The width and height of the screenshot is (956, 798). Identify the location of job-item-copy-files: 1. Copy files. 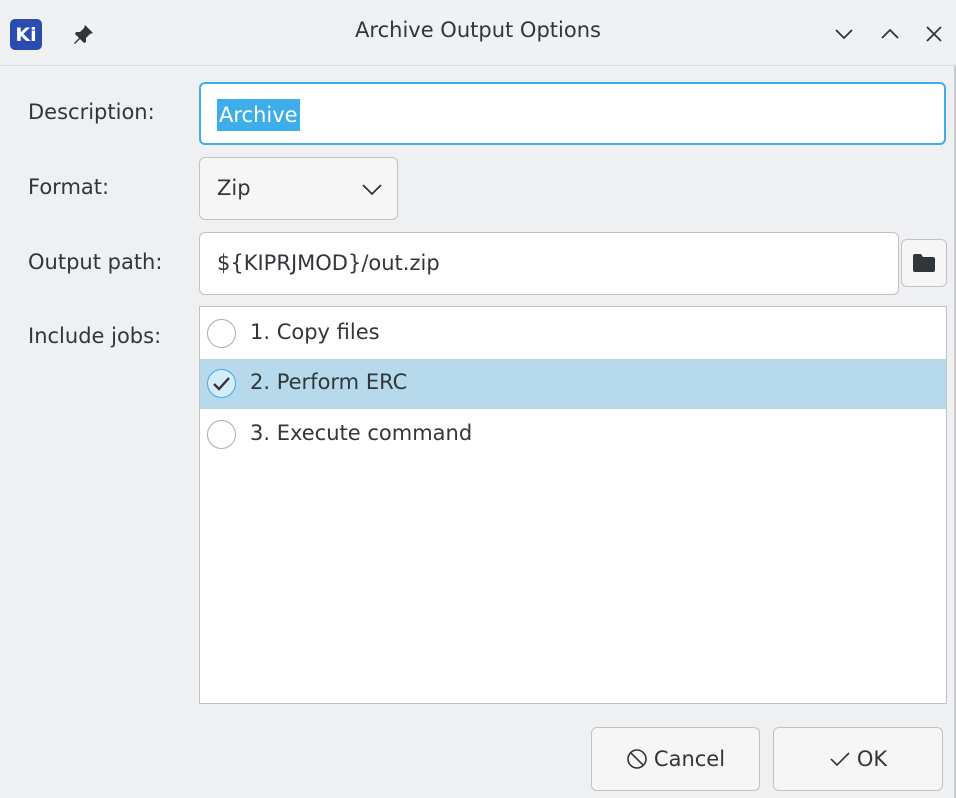
(573, 334).